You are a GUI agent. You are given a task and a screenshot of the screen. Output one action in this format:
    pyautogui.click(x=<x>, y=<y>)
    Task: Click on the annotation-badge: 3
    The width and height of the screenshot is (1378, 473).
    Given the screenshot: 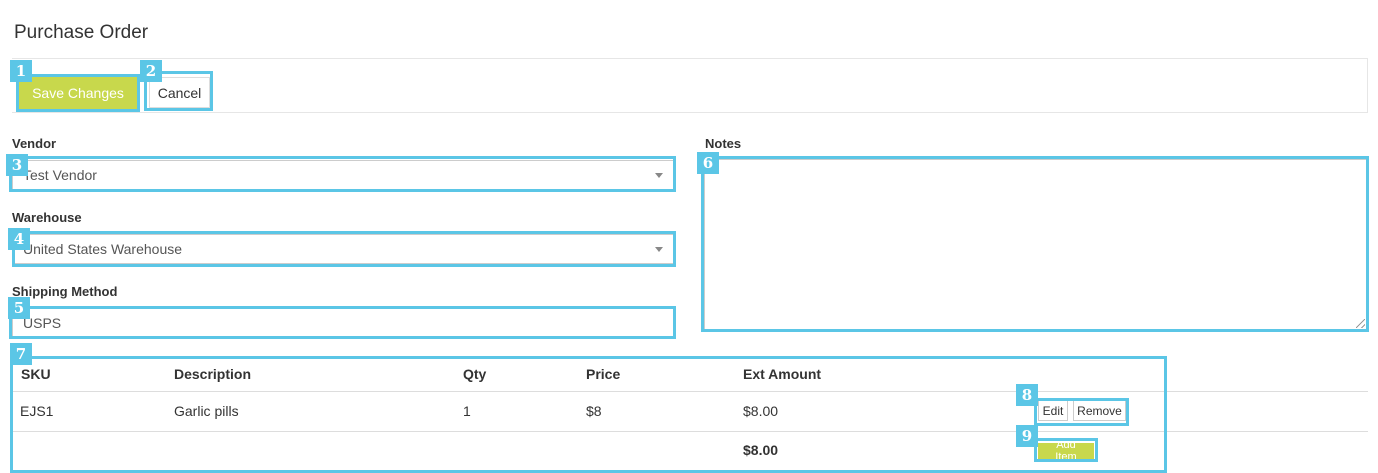 What is the action you would take?
    pyautogui.click(x=17, y=165)
    